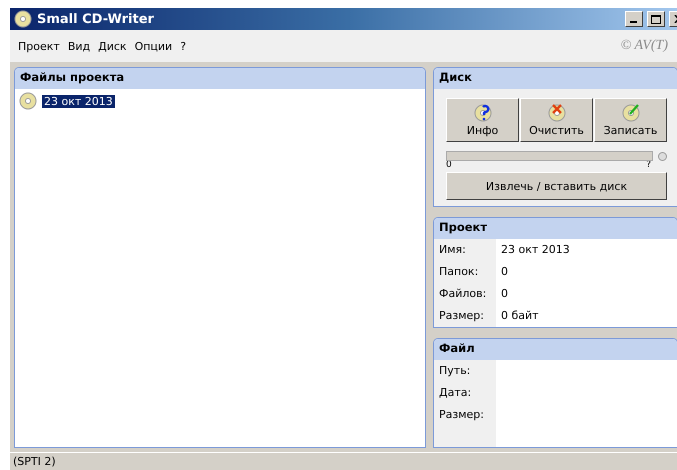 The height and width of the screenshot is (470, 677). What do you see at coordinates (634, 19) in the screenshot?
I see `minimize-button` at bounding box center [634, 19].